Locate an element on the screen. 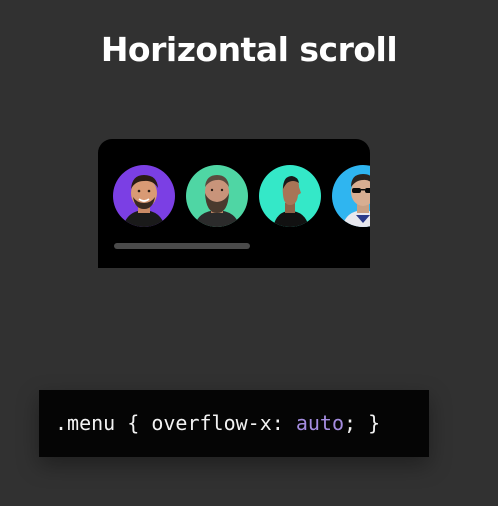  person-1-icon is located at coordinates (144, 196).